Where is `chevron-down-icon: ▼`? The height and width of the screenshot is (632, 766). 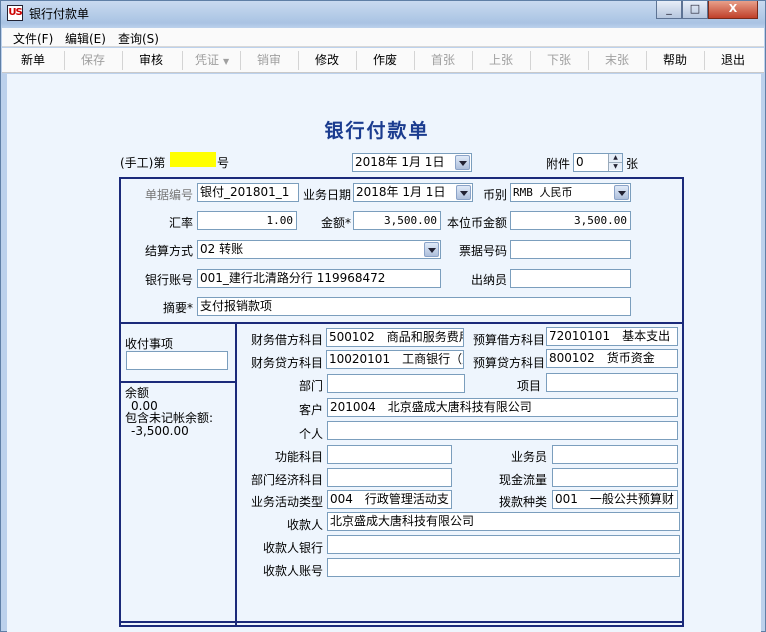
chevron-down-icon: ▼ is located at coordinates (226, 61).